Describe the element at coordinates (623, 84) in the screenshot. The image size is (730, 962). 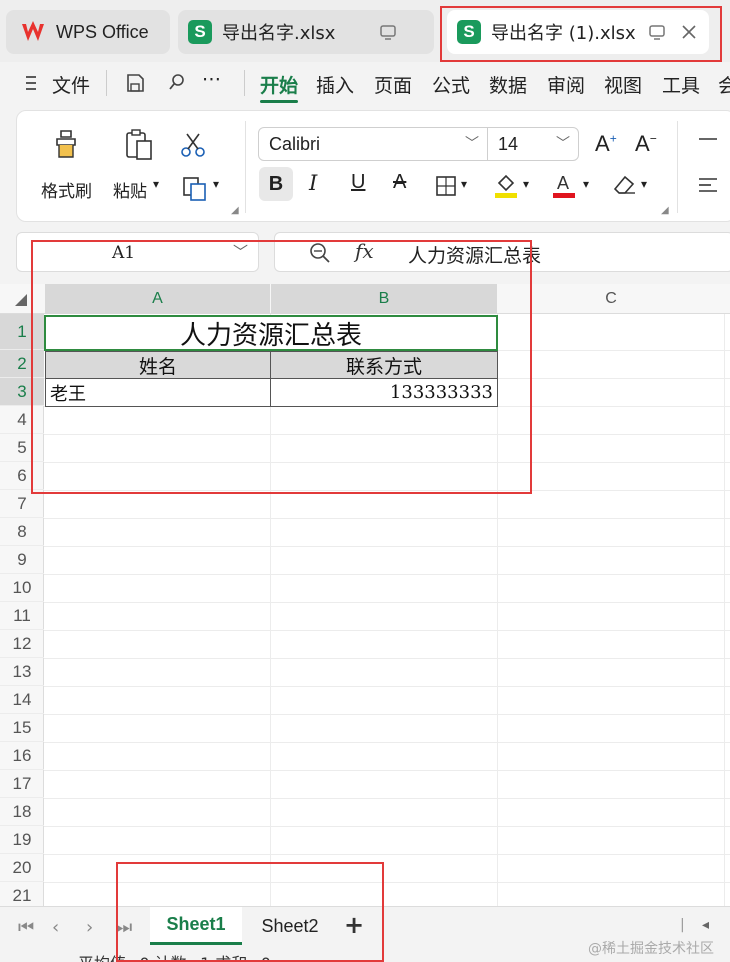
I see `menu-view: 视图` at that location.